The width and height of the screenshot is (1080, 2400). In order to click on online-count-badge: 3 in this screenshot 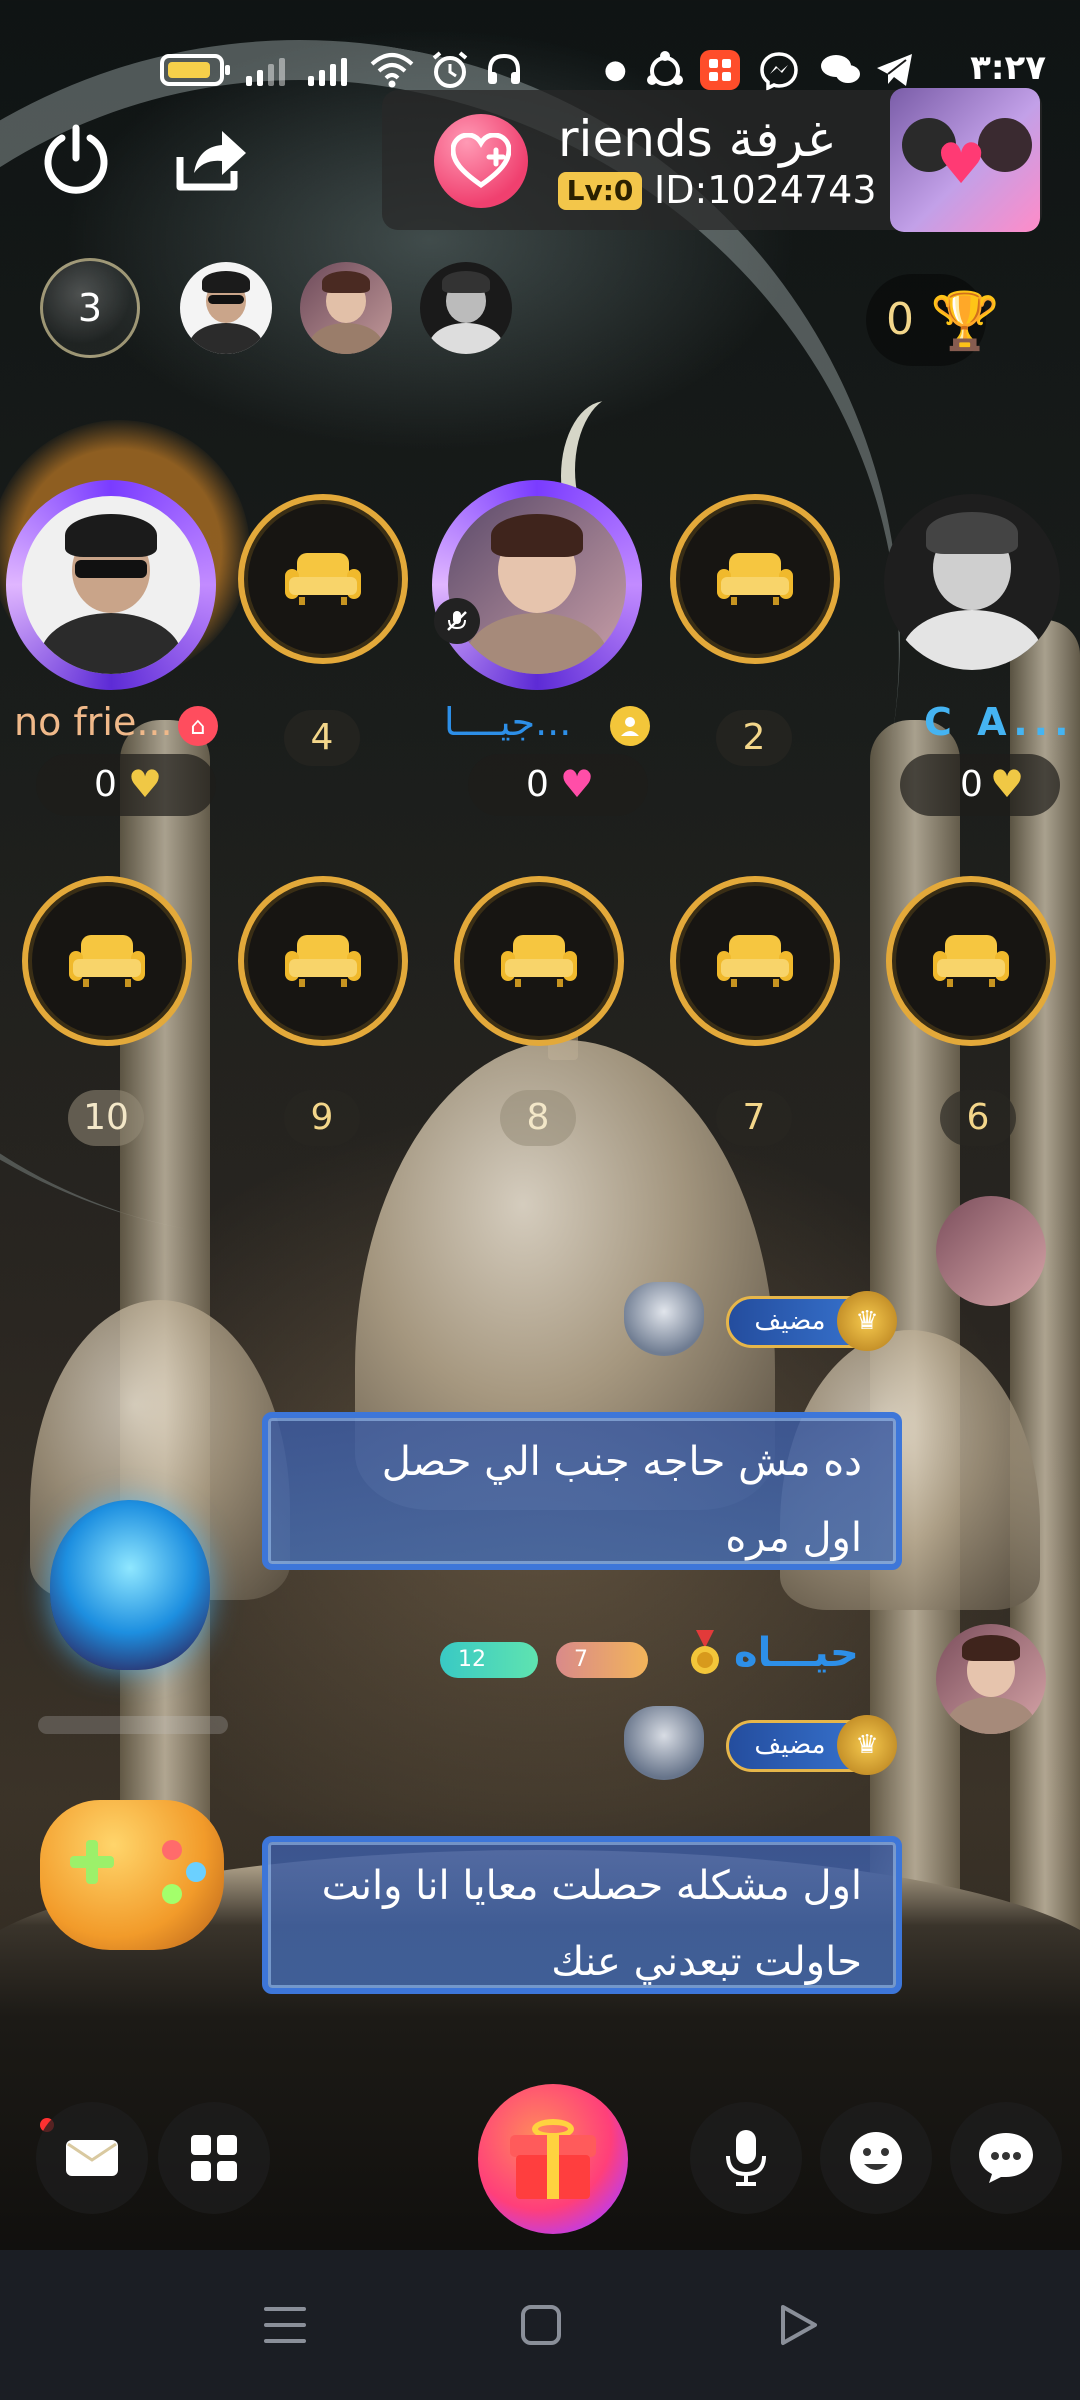, I will do `click(90, 308)`.